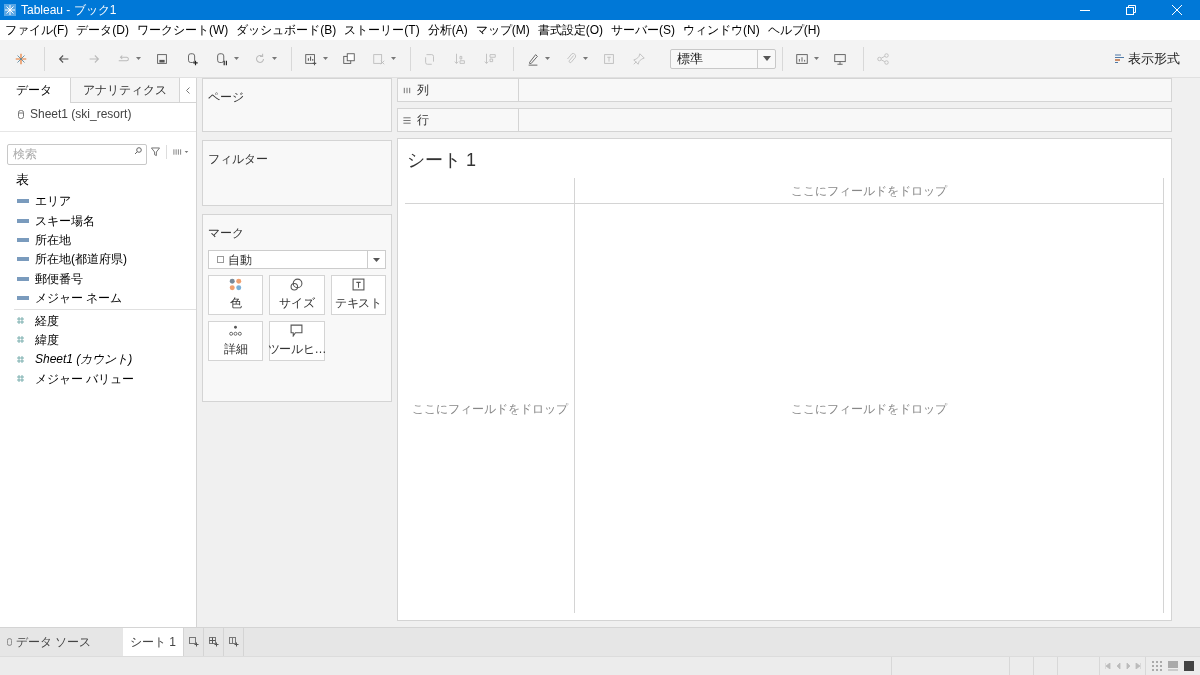 Image resolution: width=1200 pixels, height=675 pixels. Describe the element at coordinates (643, 30) in the screenshot. I see `menu-item: サーバー(S)` at that location.